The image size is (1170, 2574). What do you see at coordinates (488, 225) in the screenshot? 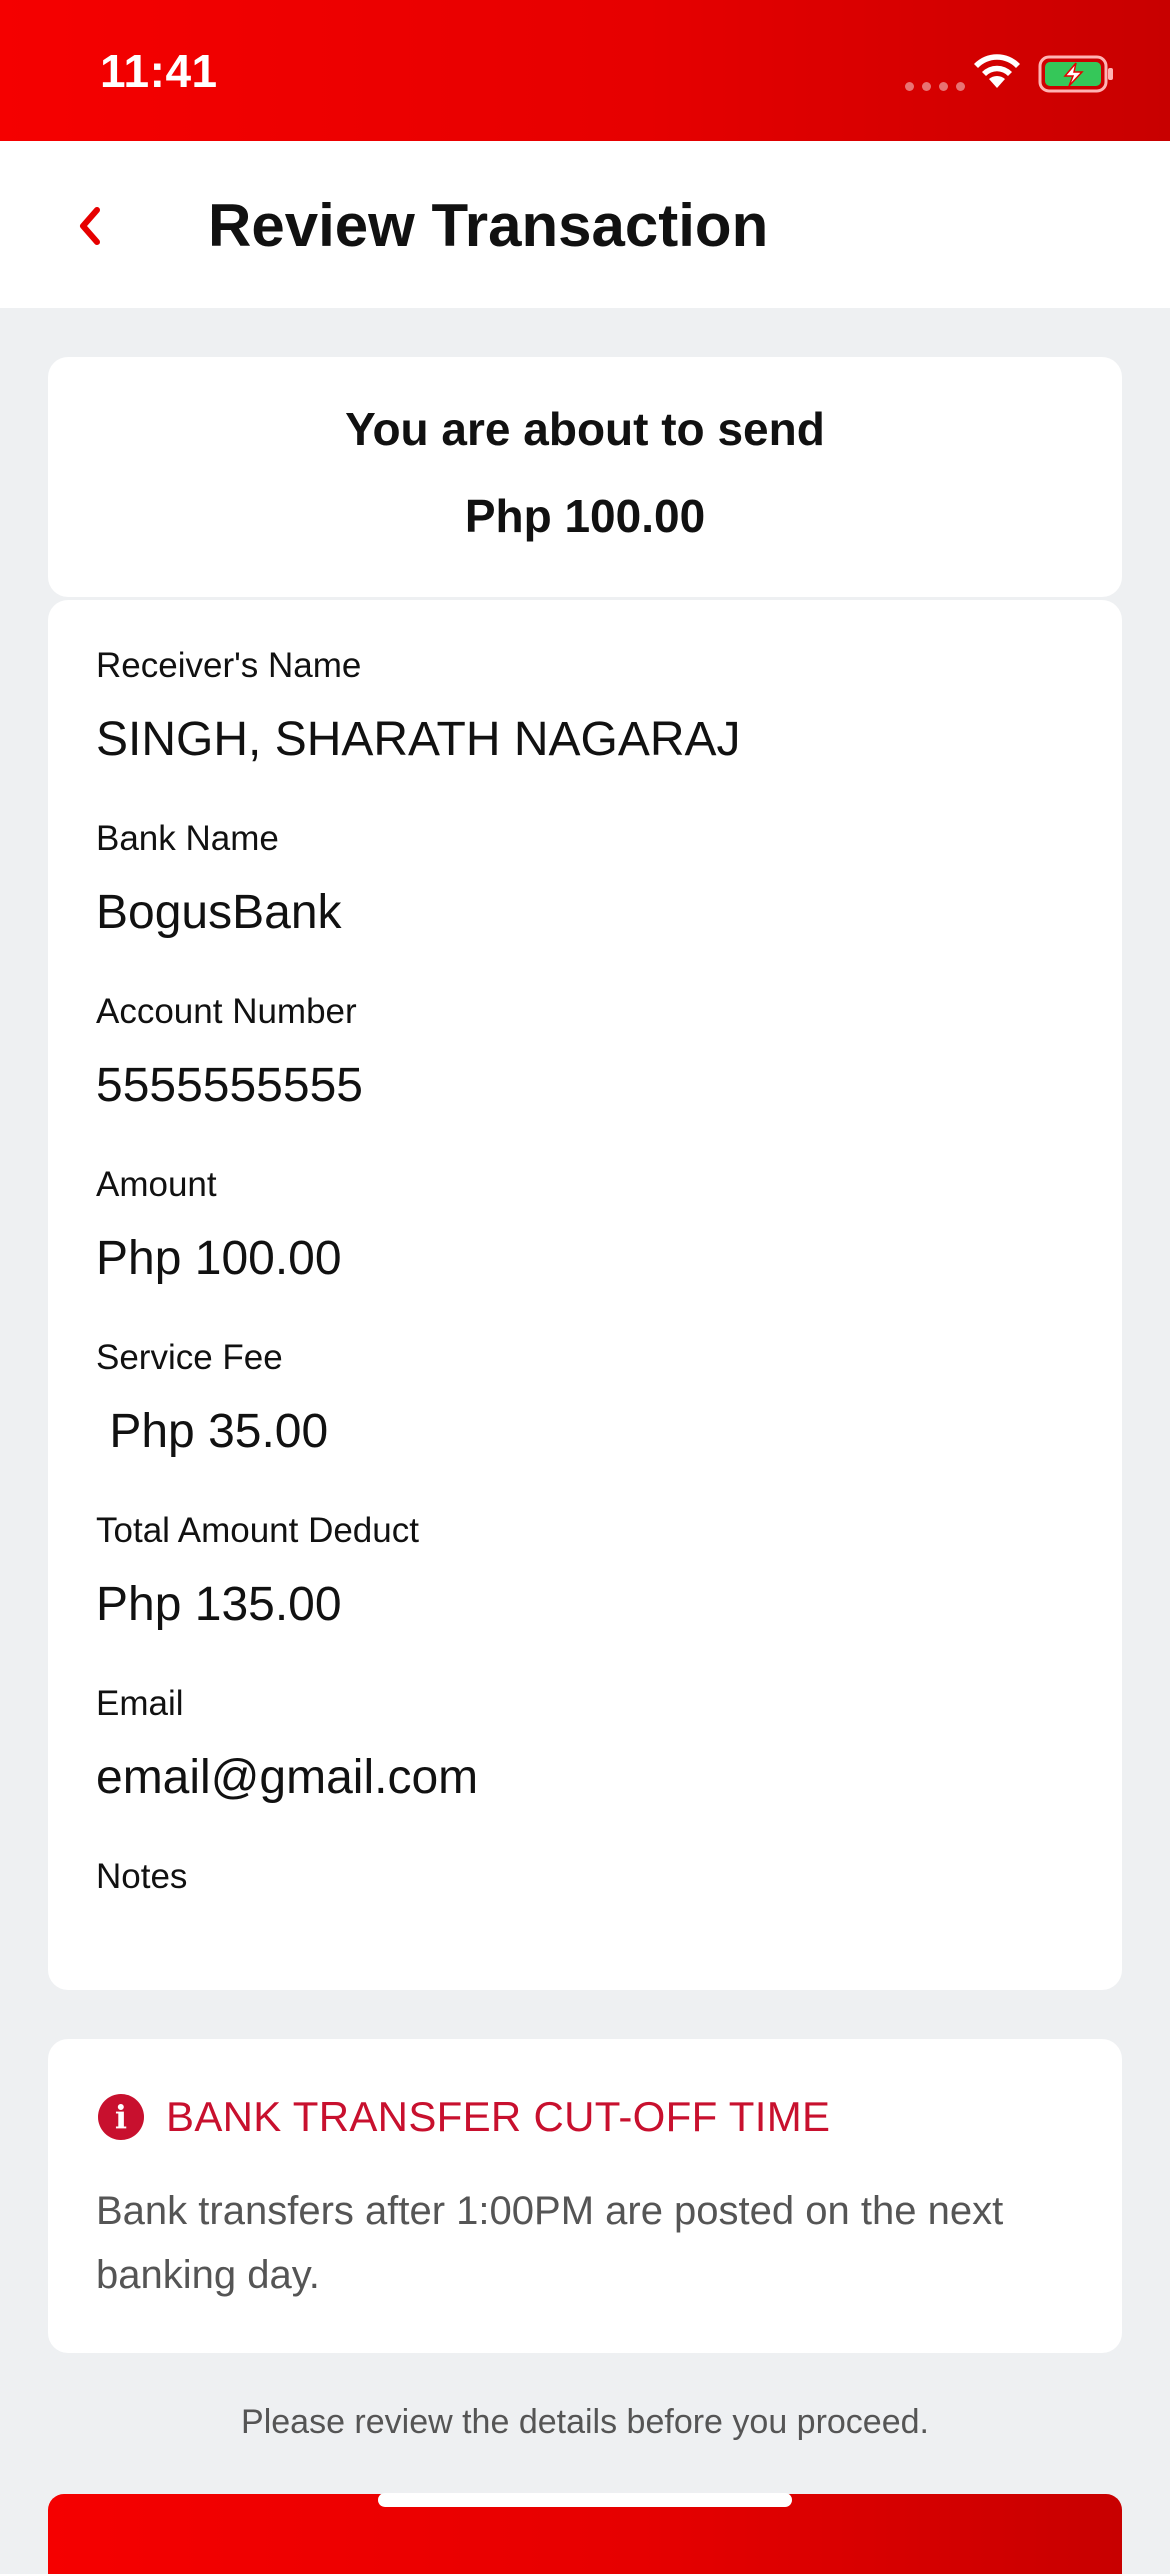
I see `page-title: Review Transaction` at bounding box center [488, 225].